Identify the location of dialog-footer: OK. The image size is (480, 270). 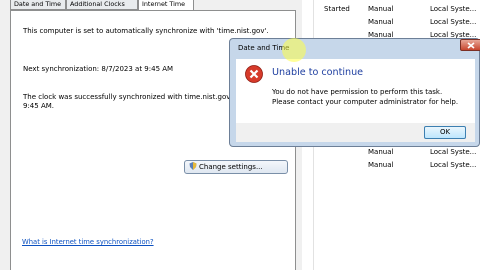
(355, 132).